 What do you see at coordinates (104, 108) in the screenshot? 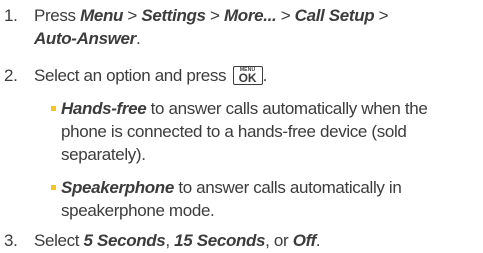
I see `hands-free-term: Hands-free` at bounding box center [104, 108].